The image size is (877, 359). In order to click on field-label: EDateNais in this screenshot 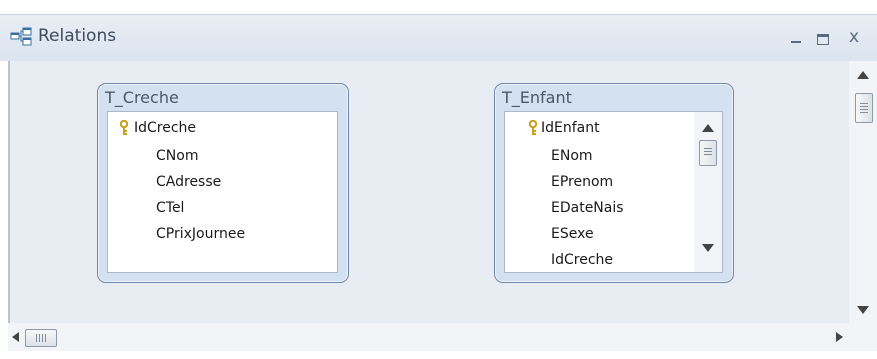, I will do `click(587, 208)`.